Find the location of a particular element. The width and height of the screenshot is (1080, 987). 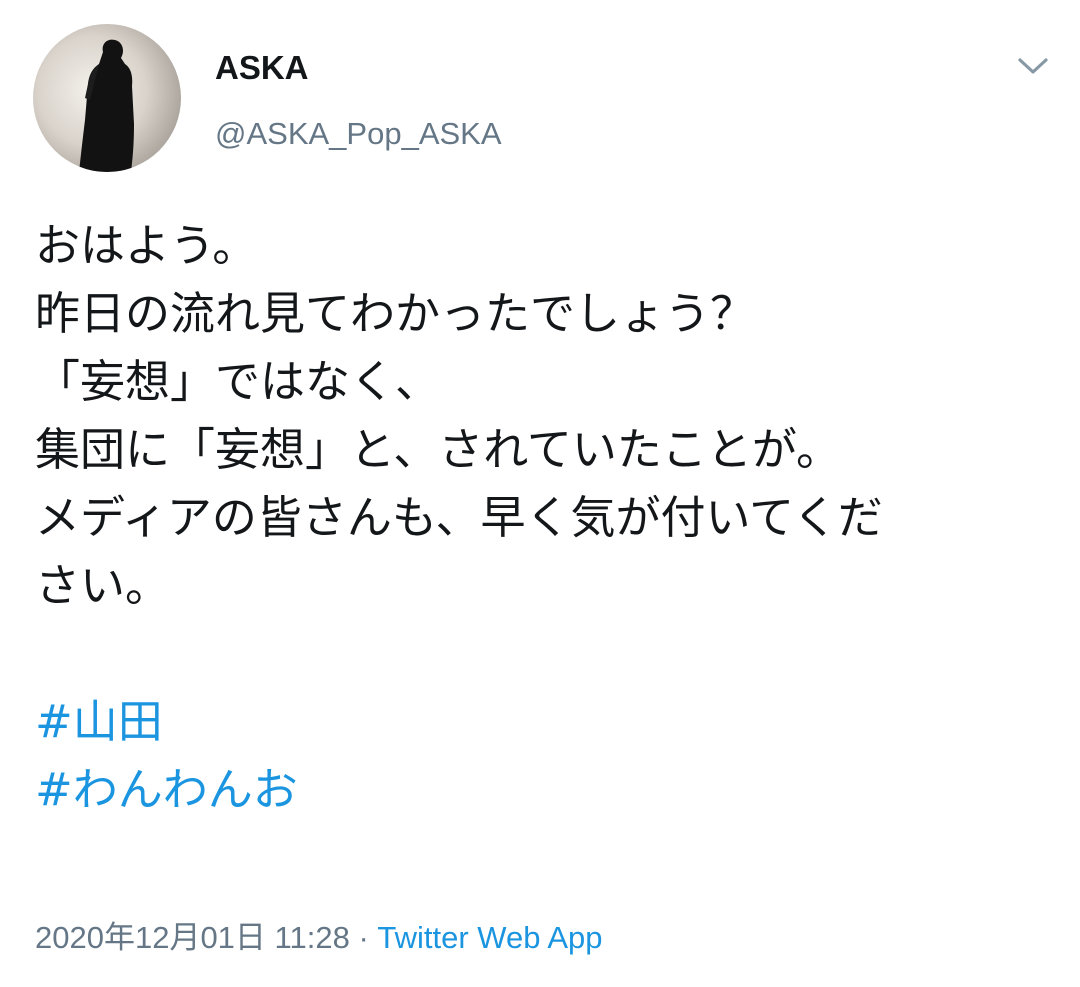

tweet-text-line: 集団に「妄想」と、されていたことが。 is located at coordinates (438, 449).